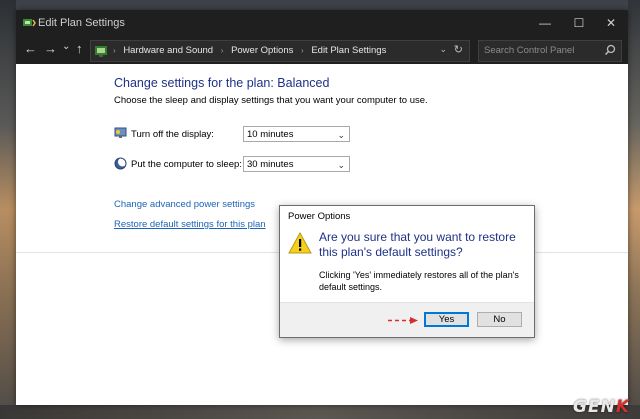 This screenshot has height=419, width=640. Describe the element at coordinates (222, 83) in the screenshot. I see `page-title: Change settings for the plan: Balanced` at that location.